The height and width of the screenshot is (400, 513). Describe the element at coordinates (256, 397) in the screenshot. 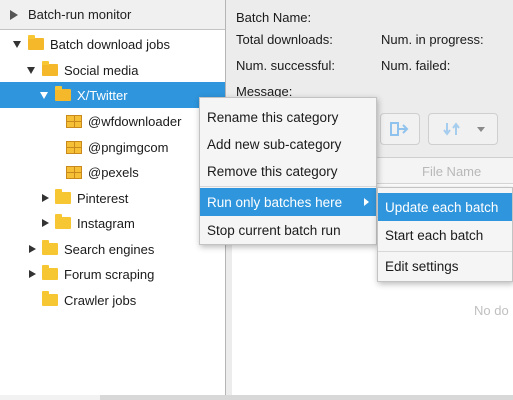

I see `bottom-status-strip` at that location.